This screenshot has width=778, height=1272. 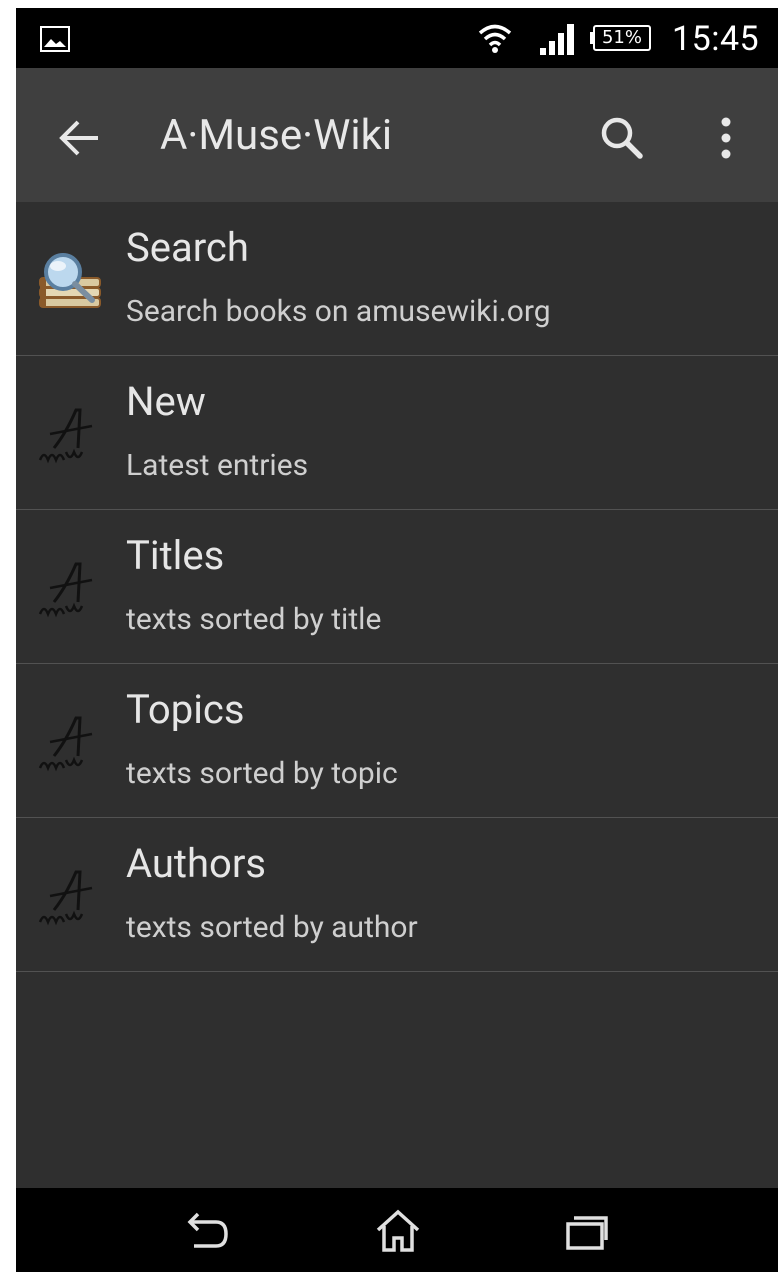 What do you see at coordinates (175, 555) in the screenshot?
I see `menu-item-title: Titles` at bounding box center [175, 555].